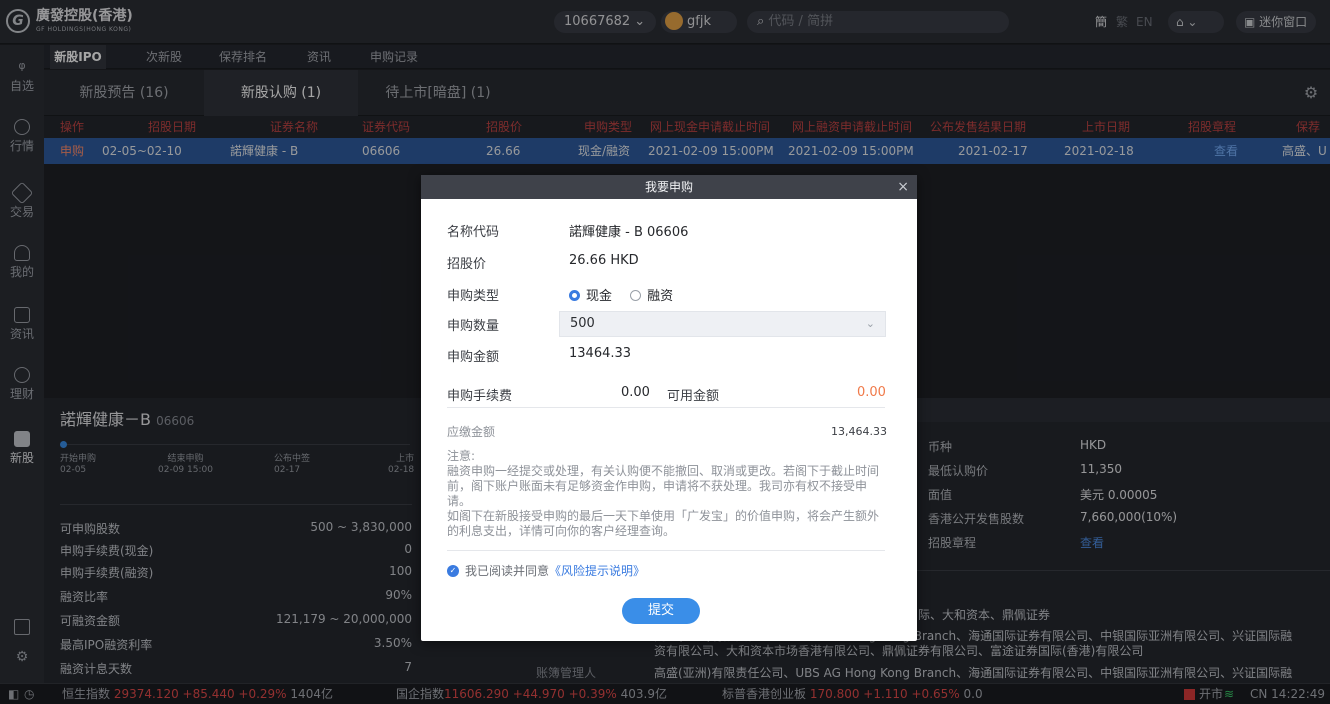  Describe the element at coordinates (604, 260) in the screenshot. I see `price-value: 26.66 HKD` at that location.